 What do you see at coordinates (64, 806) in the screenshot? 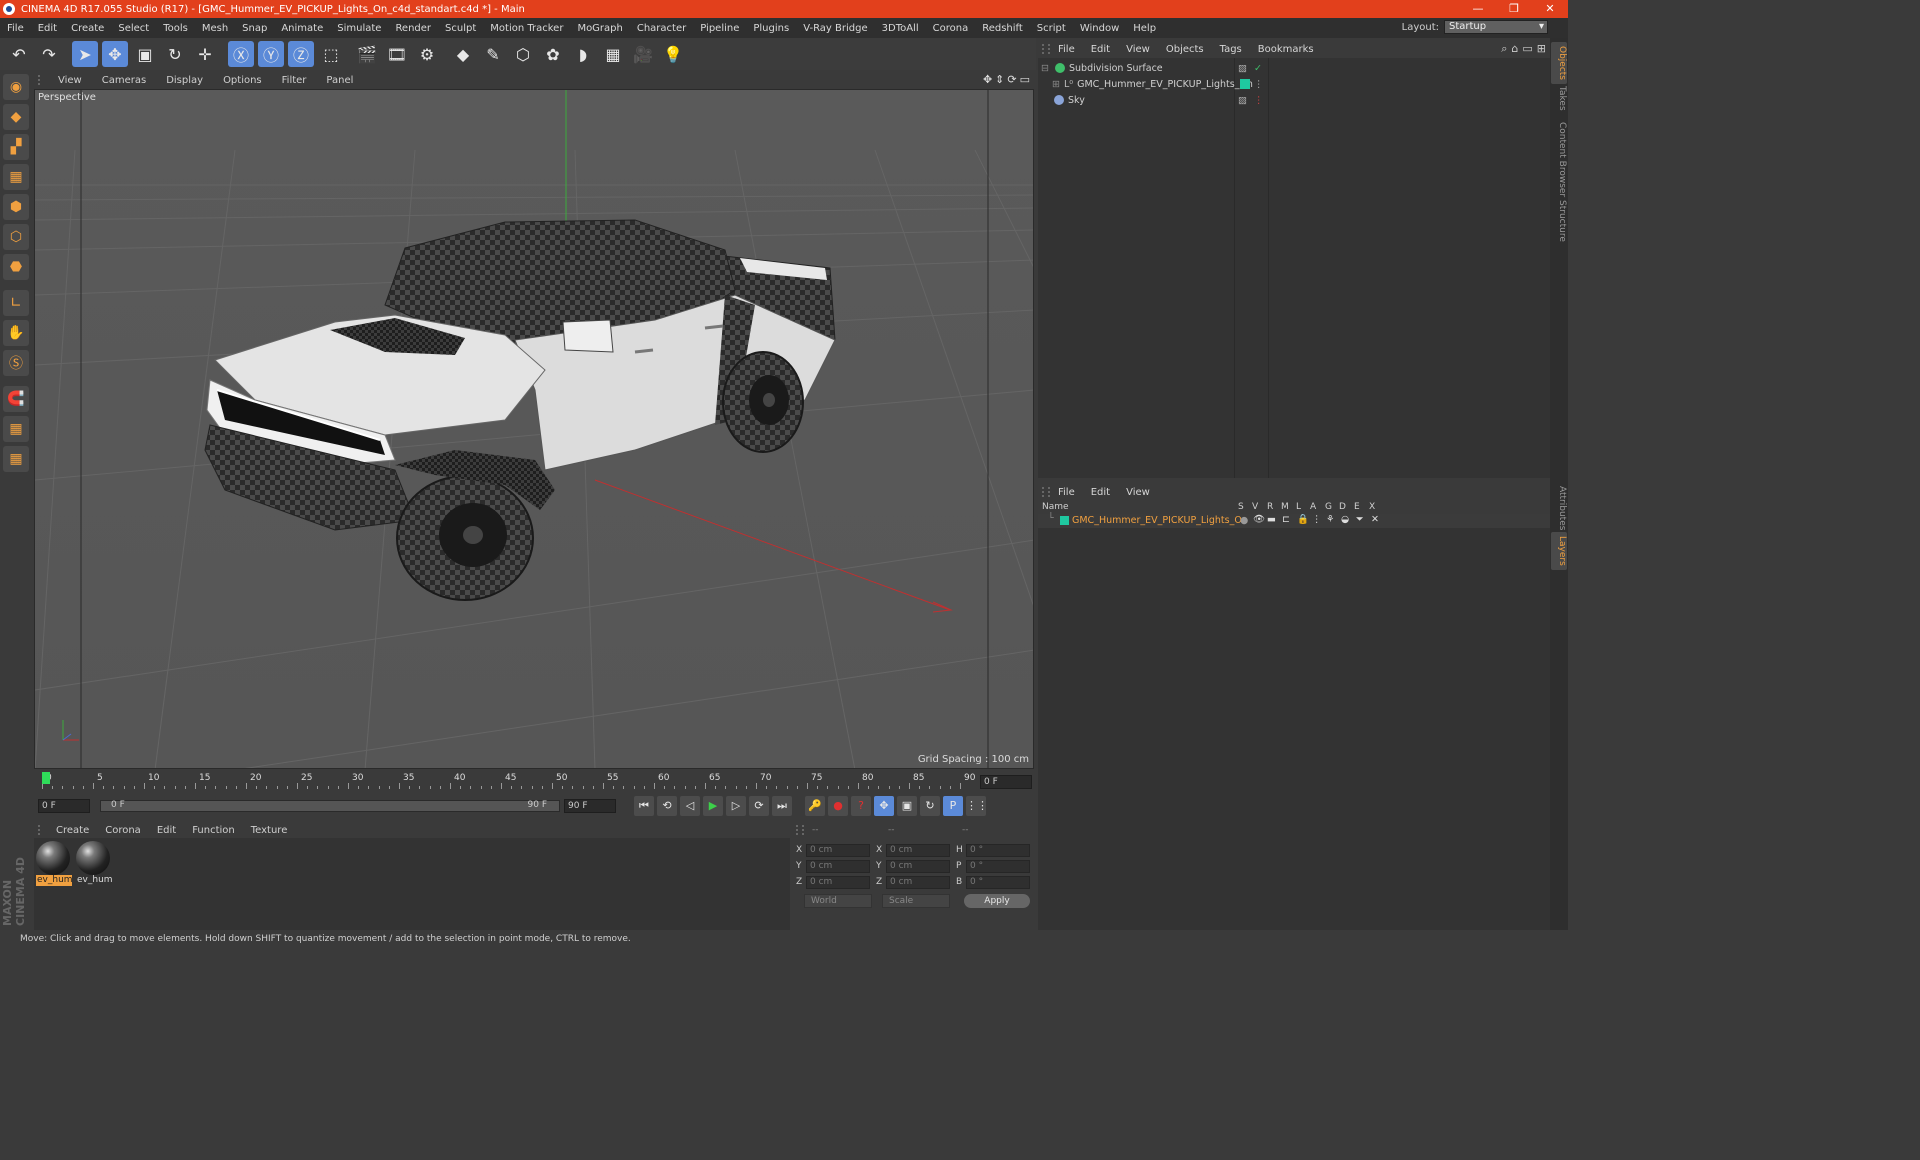
I see `start-frame-field: 0 F` at bounding box center [64, 806].